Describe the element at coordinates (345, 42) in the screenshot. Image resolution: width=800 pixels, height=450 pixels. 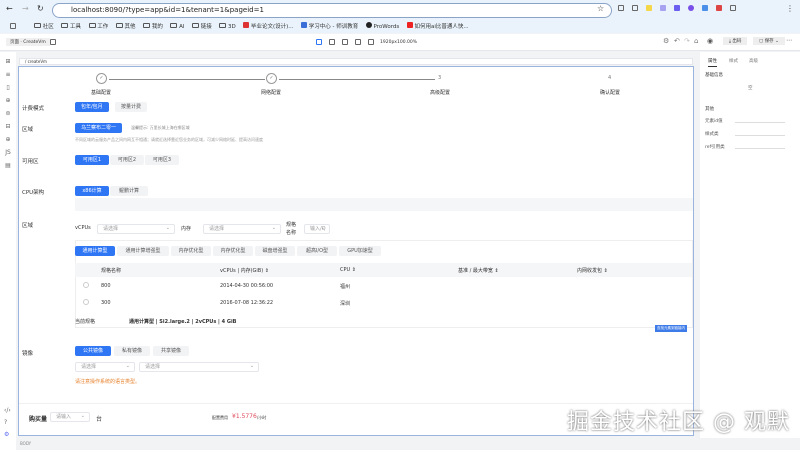
I see `tablet-icon` at that location.